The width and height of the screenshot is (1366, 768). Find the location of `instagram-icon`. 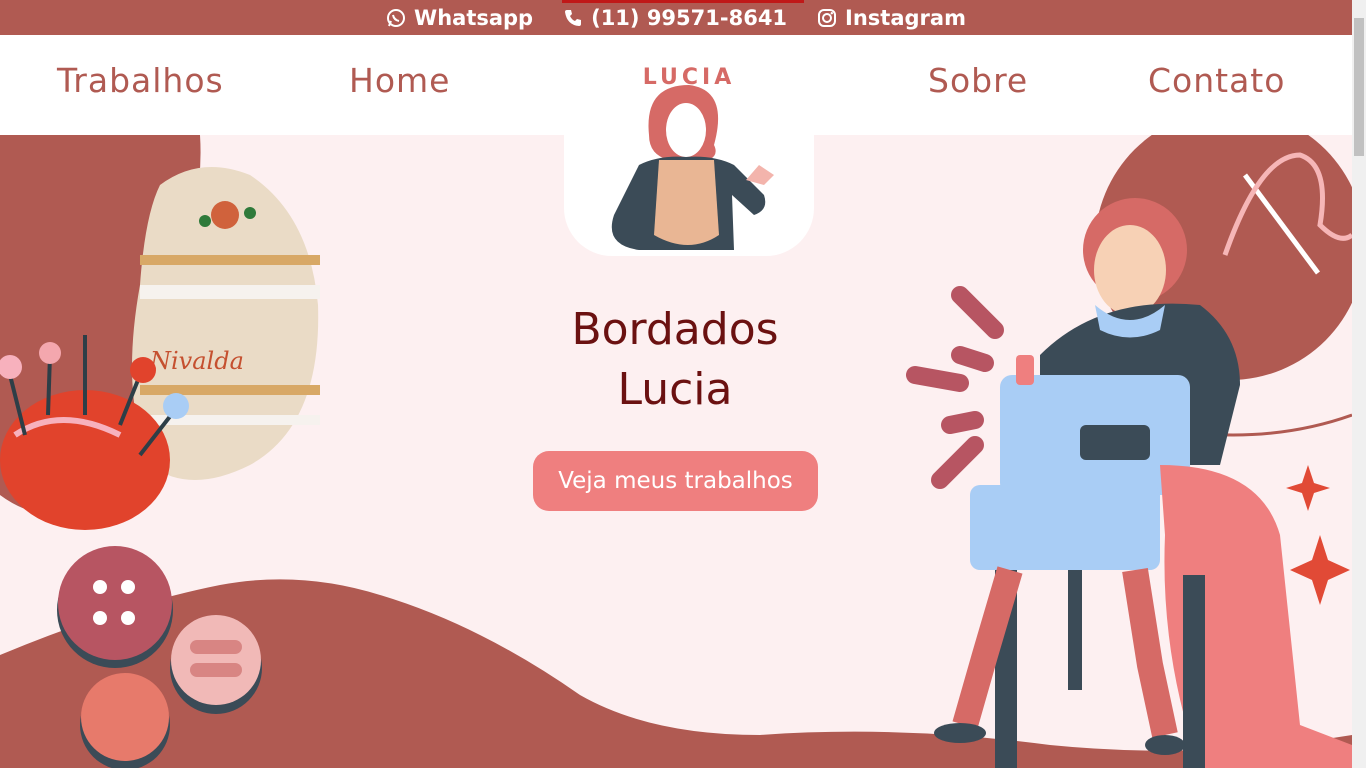

instagram-icon is located at coordinates (827, 17).